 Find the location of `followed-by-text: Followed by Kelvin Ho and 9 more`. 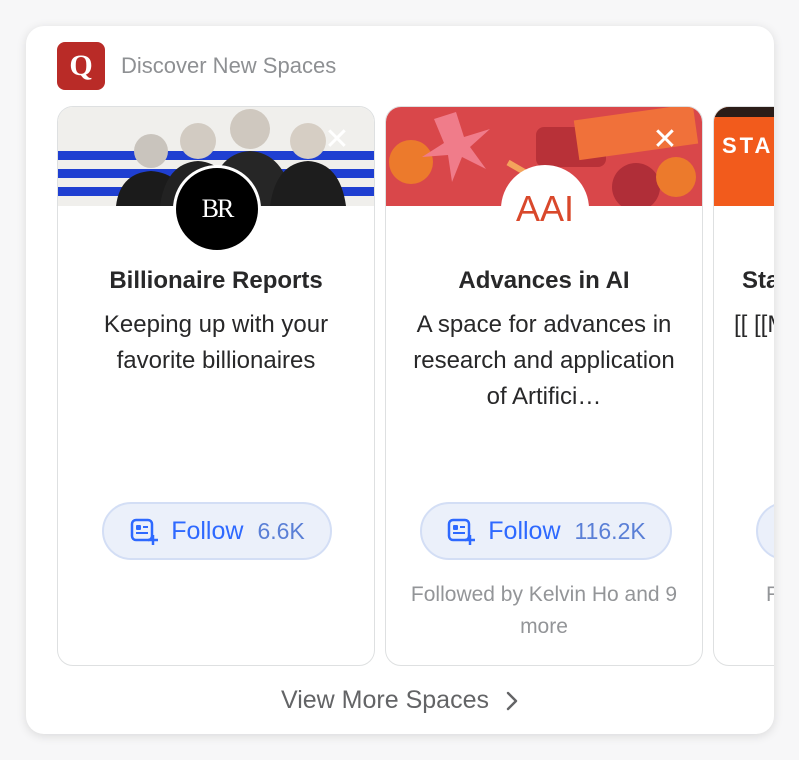

followed-by-text: Followed by Kelvin Ho and 9 more is located at coordinates (544, 610).